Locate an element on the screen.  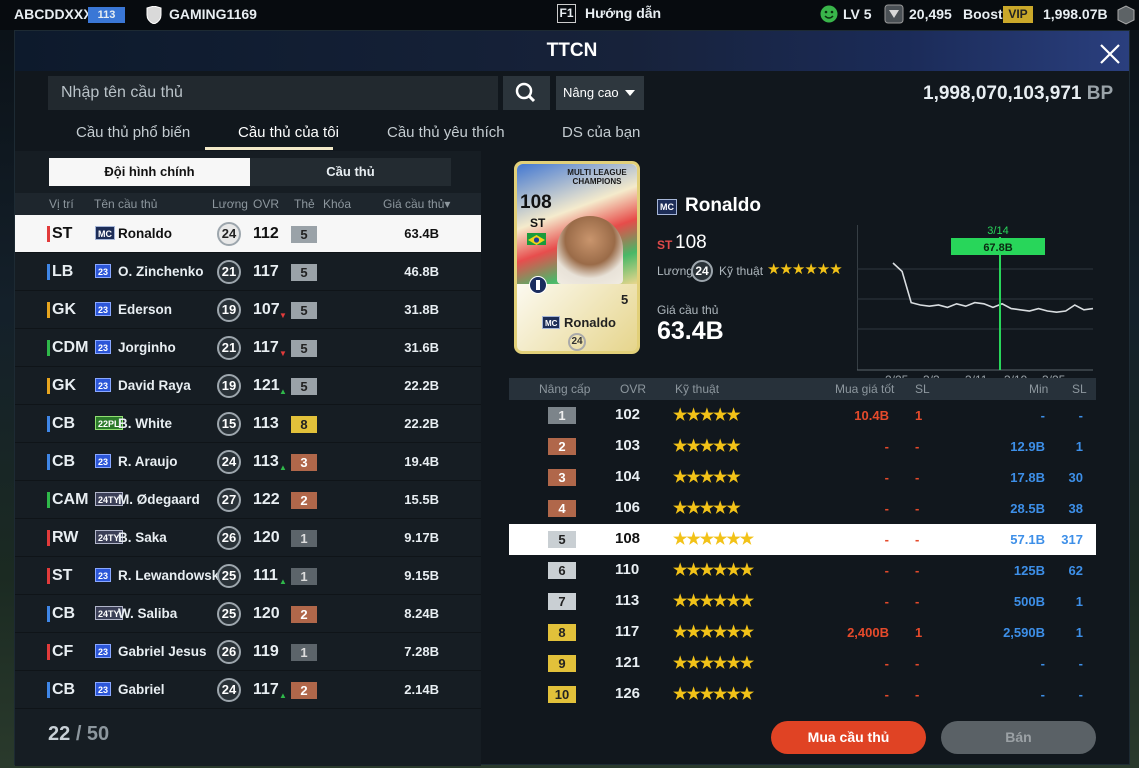
search-button is located at coordinates (526, 93).